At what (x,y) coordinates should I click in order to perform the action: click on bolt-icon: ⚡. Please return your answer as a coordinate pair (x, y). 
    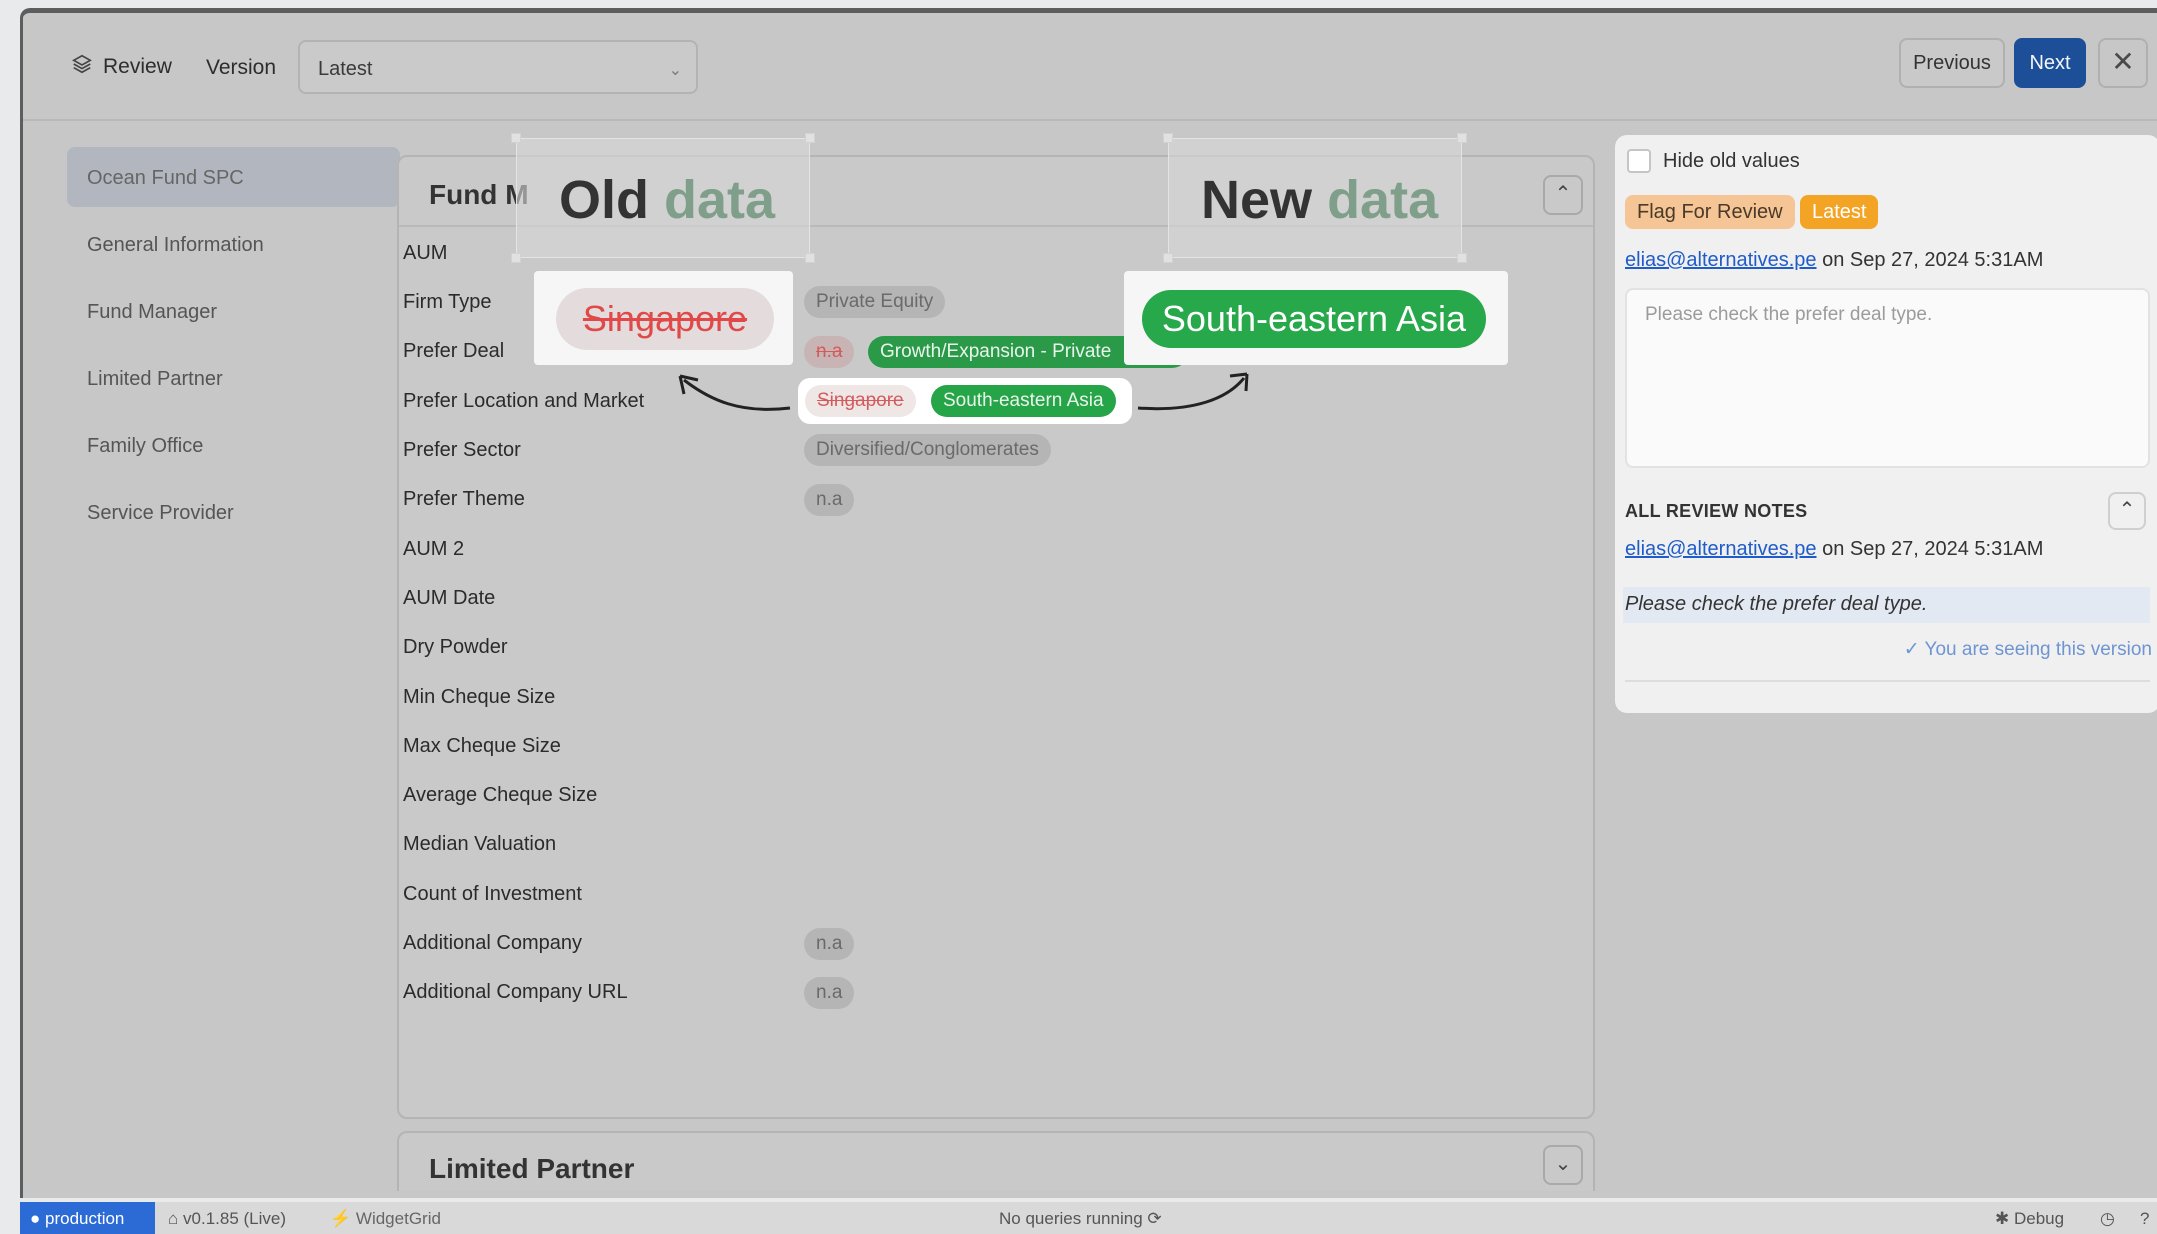
    Looking at the image, I should click on (341, 1218).